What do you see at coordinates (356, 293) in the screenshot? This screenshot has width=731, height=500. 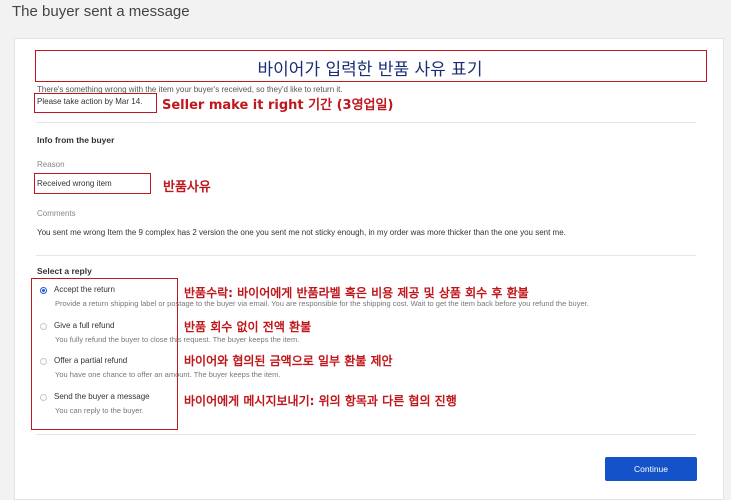 I see `annotation-opt1-note: 반품수락: 바이어에게 반품라벨 혹은 비용 제공 및 상품 회수 후 환불` at bounding box center [356, 293].